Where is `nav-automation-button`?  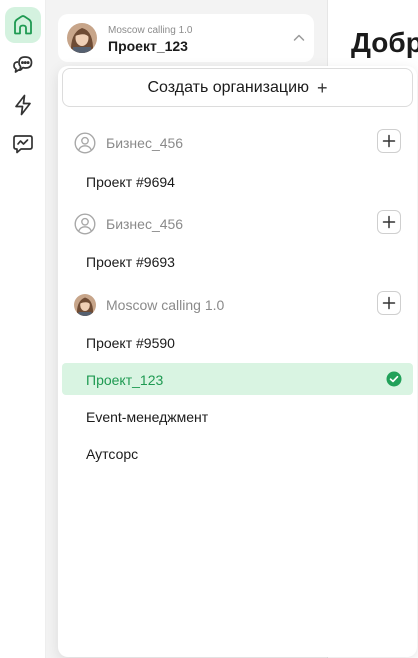
nav-automation-button is located at coordinates (23, 105).